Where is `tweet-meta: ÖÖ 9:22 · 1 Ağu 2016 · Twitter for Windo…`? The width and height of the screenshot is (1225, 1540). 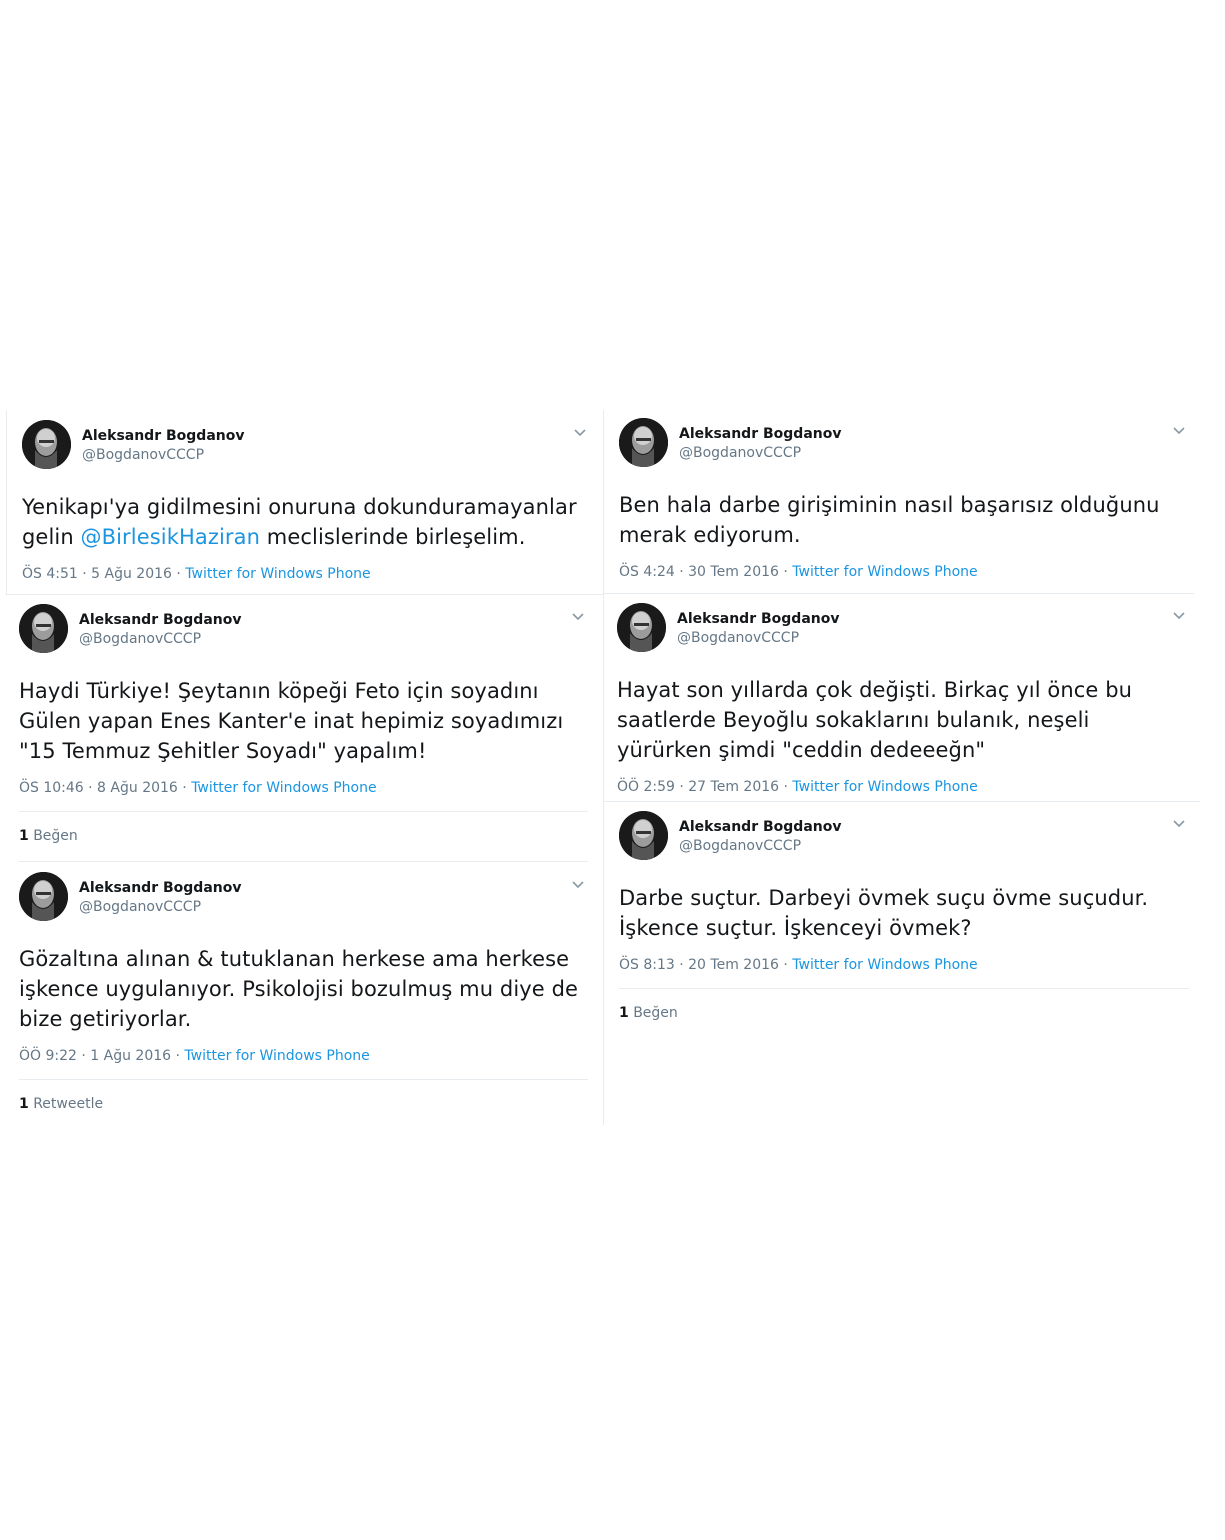 tweet-meta: ÖÖ 9:22 · 1 Ağu 2016 · Twitter for Windo… is located at coordinates (303, 1056).